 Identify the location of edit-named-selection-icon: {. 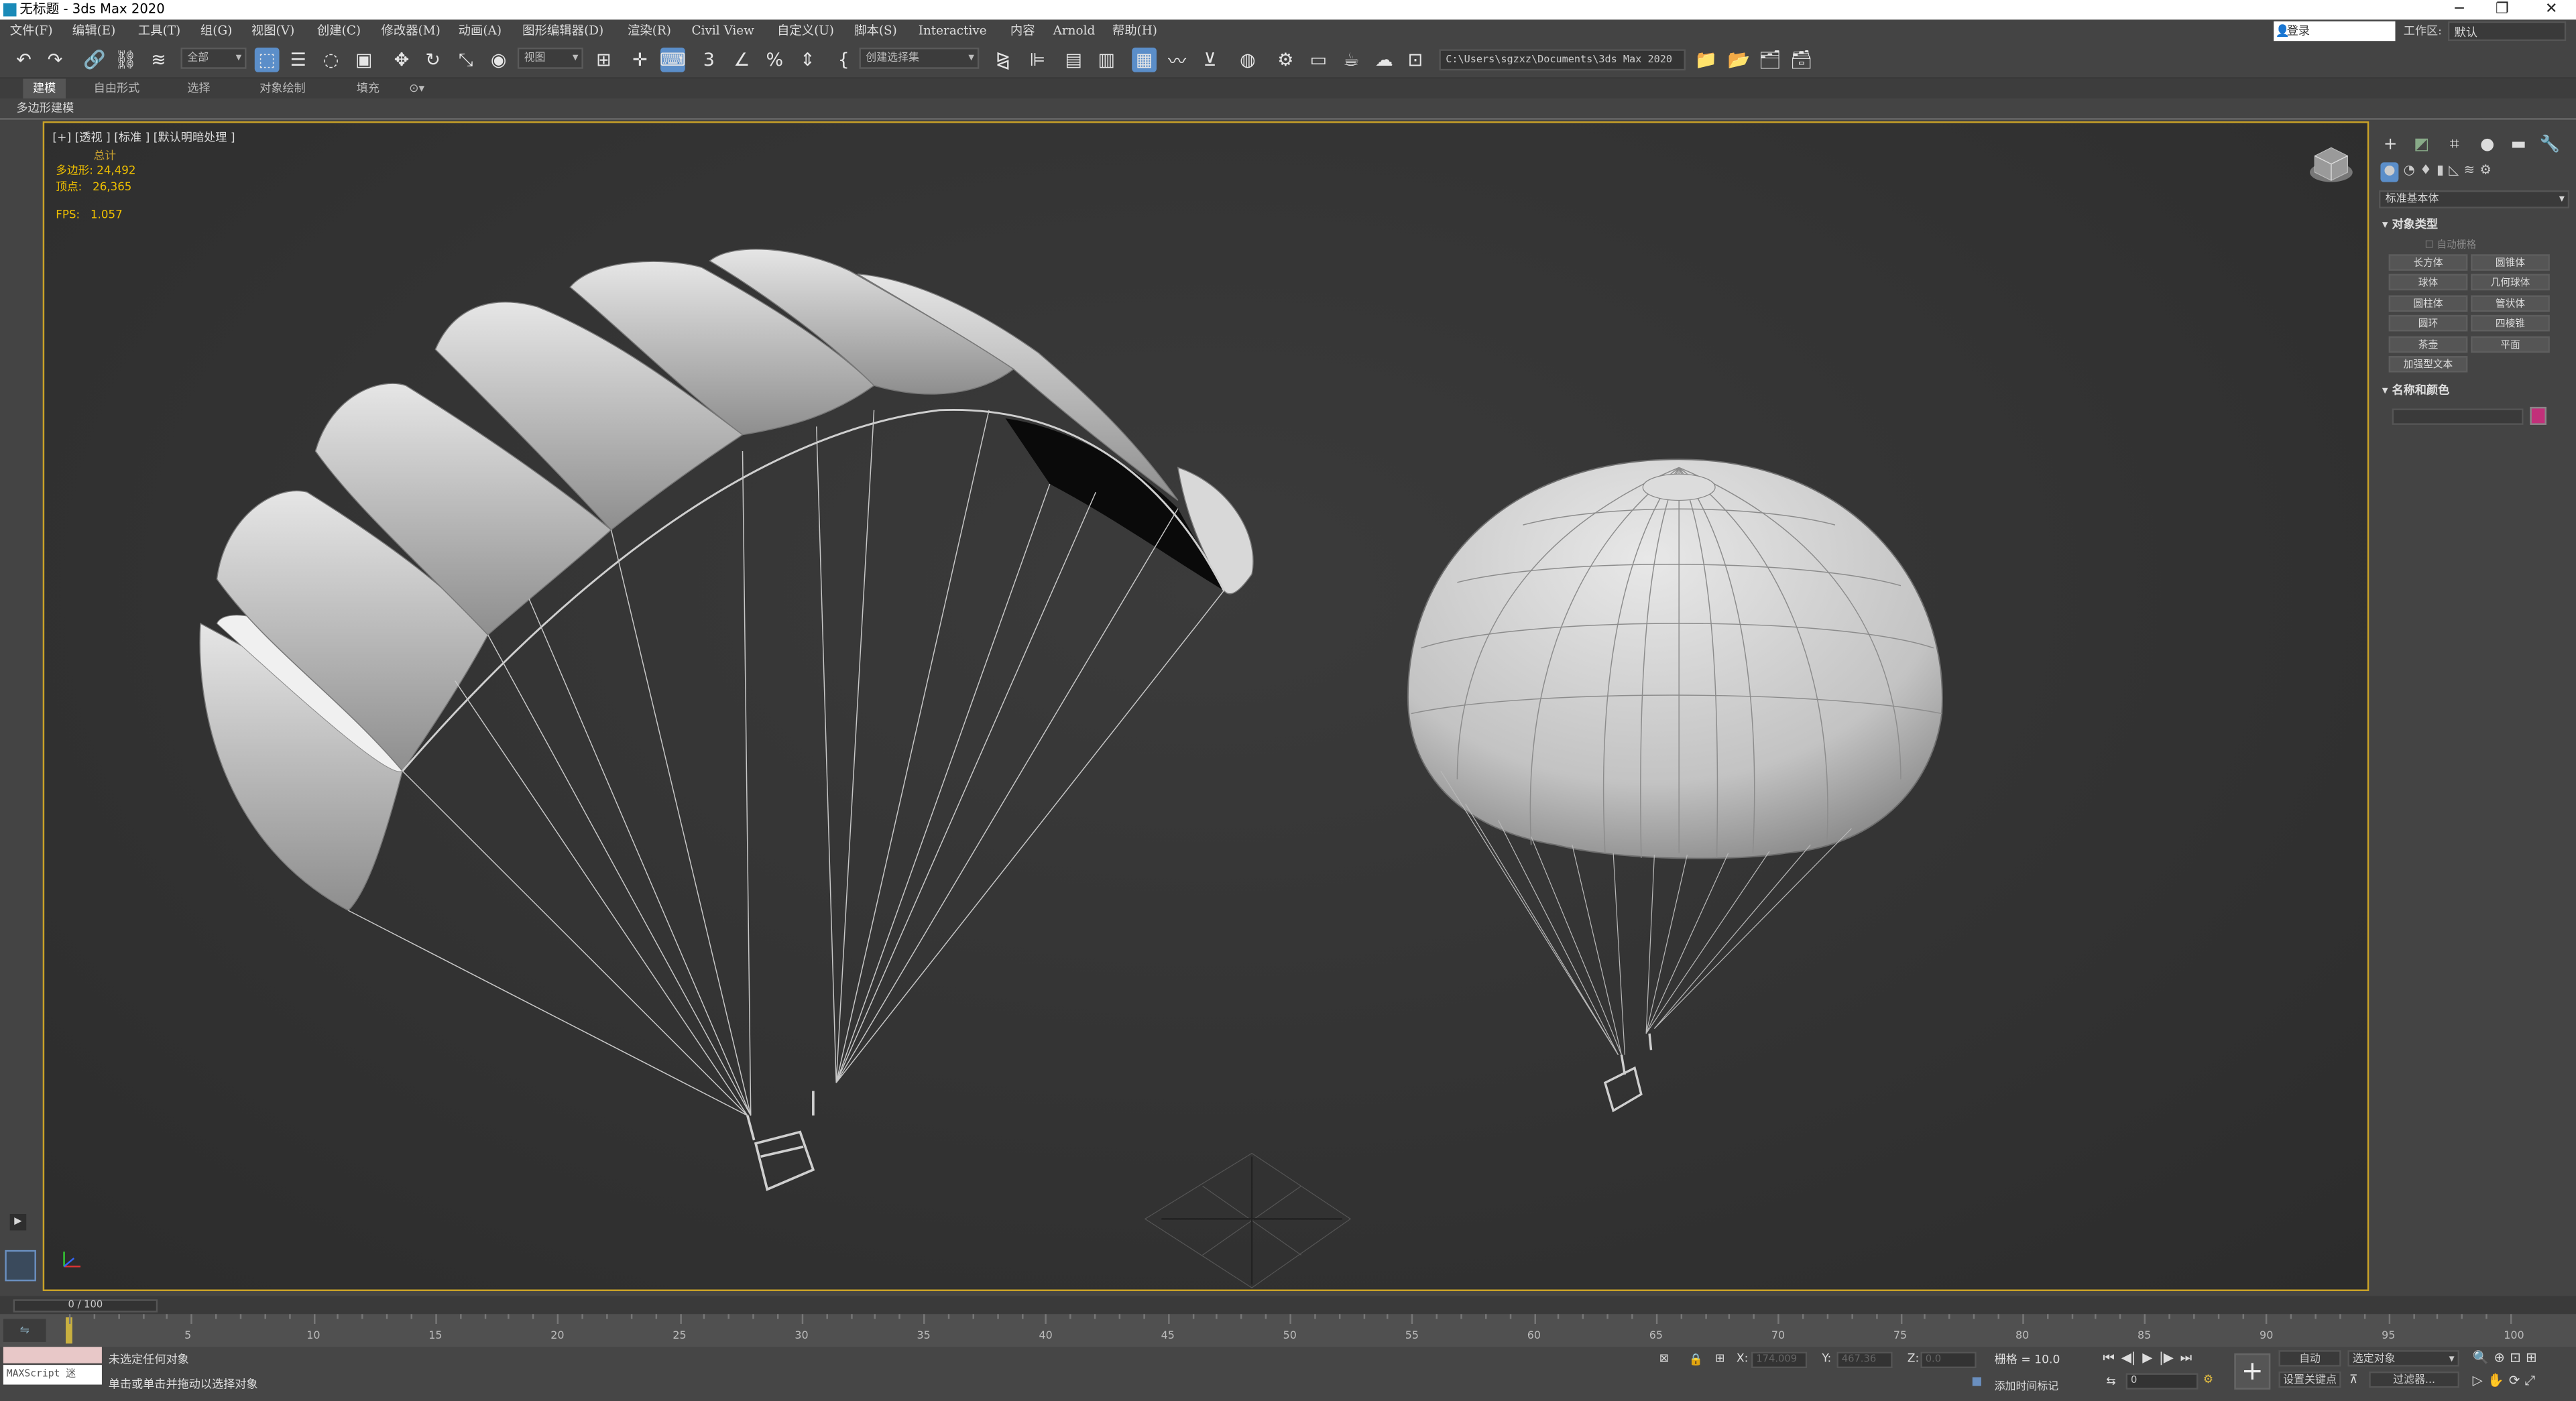
(843, 60).